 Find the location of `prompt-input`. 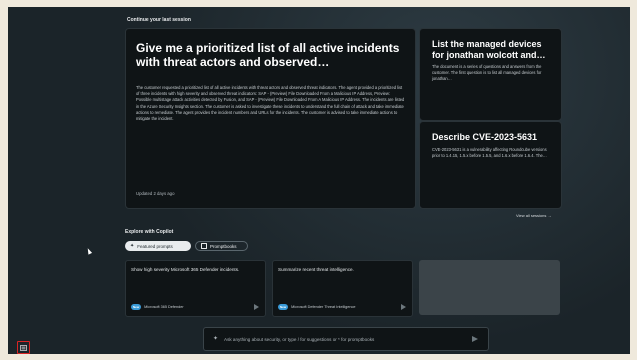

prompt-input is located at coordinates (339, 339).